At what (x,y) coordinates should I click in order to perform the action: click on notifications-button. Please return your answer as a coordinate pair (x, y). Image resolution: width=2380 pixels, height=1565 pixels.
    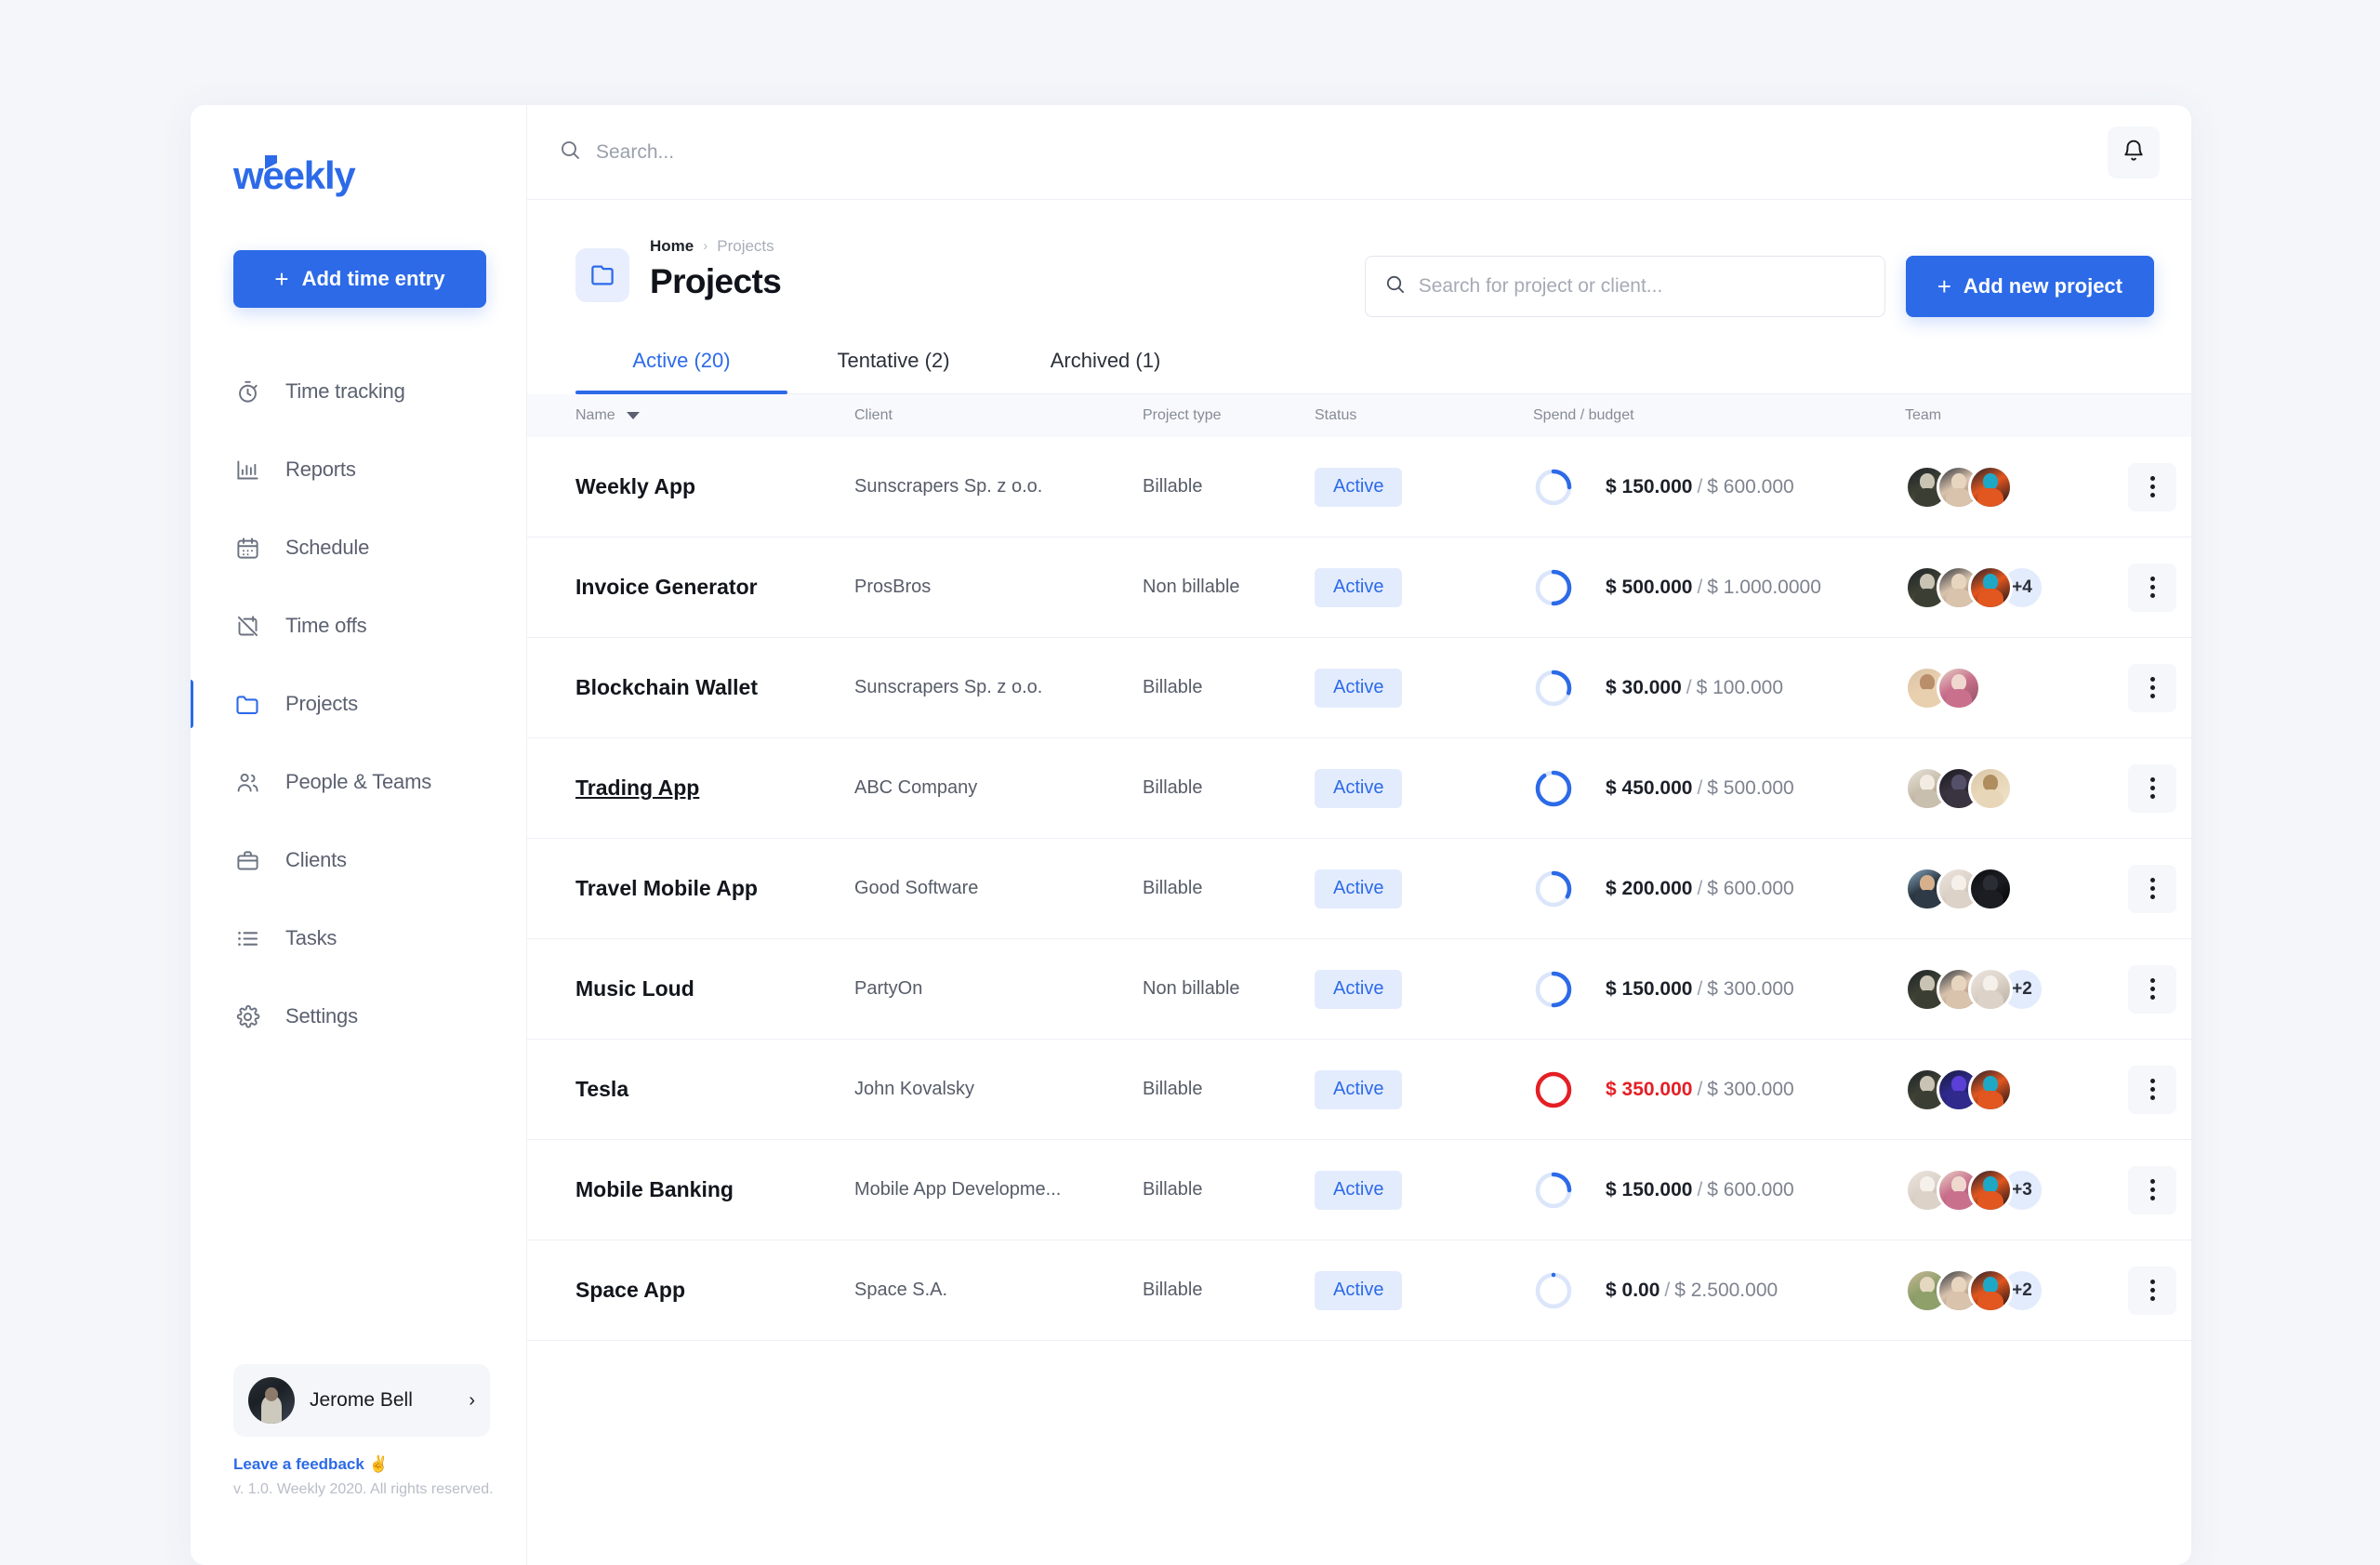
    Looking at the image, I should click on (2134, 152).